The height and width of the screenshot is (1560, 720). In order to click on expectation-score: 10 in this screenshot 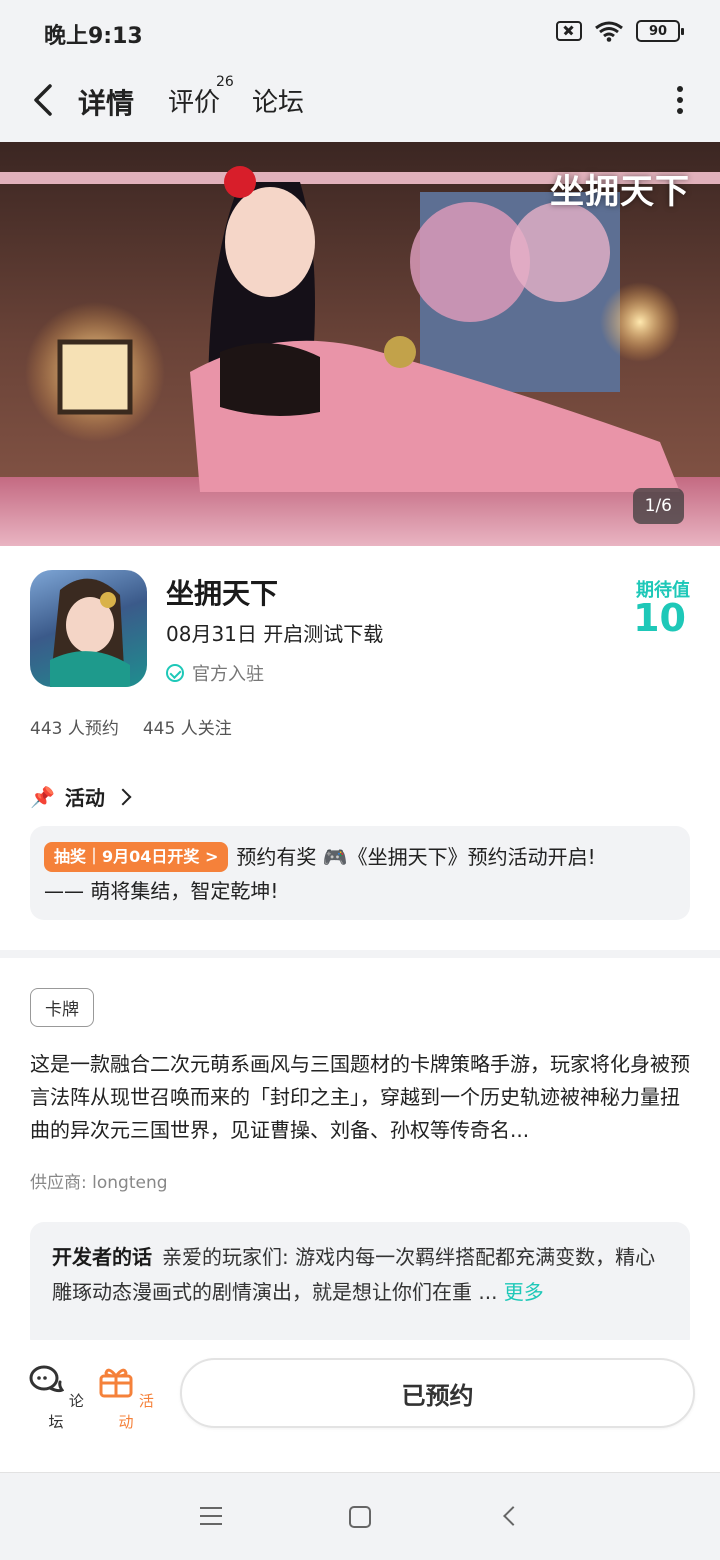, I will do `click(659, 618)`.